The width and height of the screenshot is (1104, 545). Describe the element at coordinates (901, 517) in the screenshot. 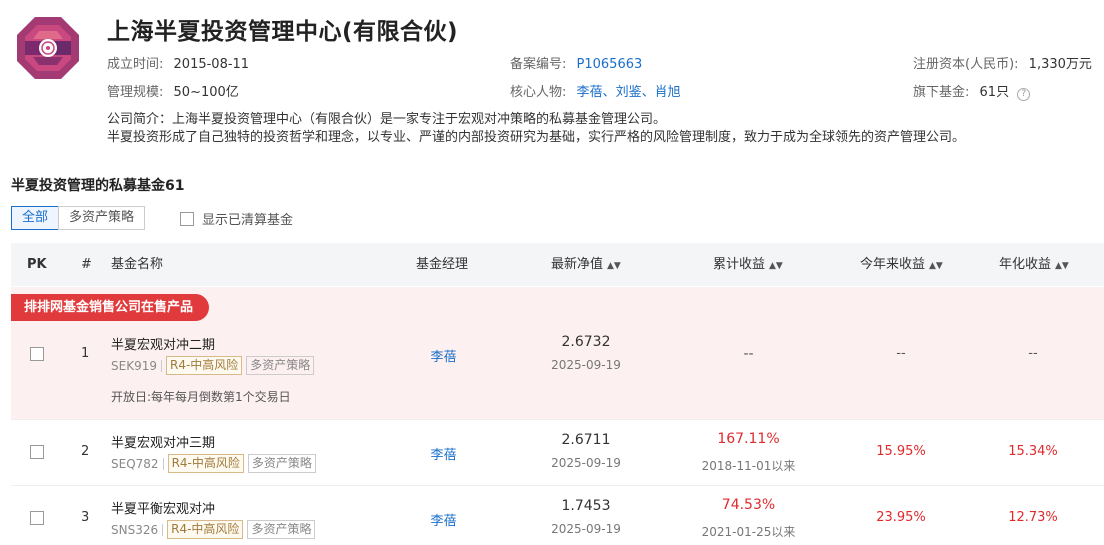

I see `ytd-return: 23.95%` at that location.